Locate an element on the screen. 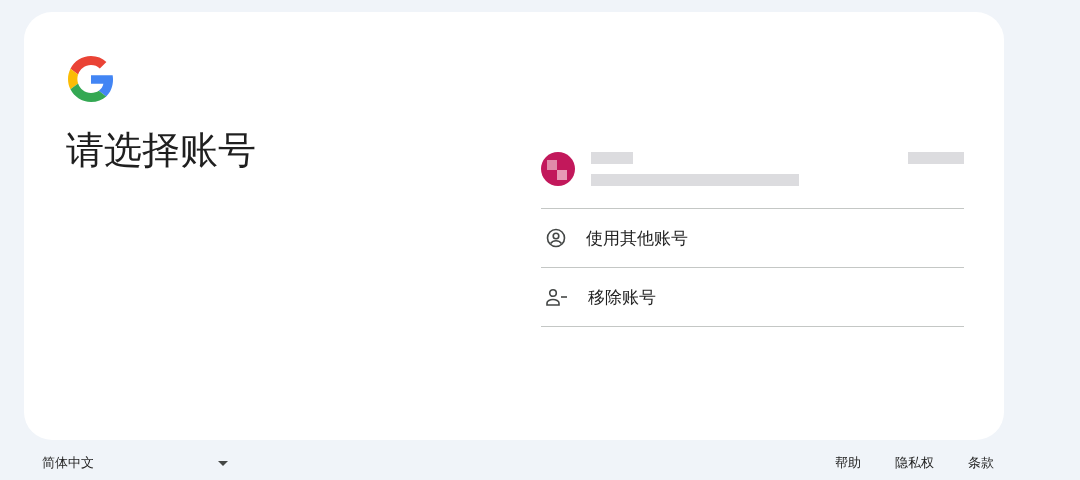  person-remove-icon is located at coordinates (557, 297).